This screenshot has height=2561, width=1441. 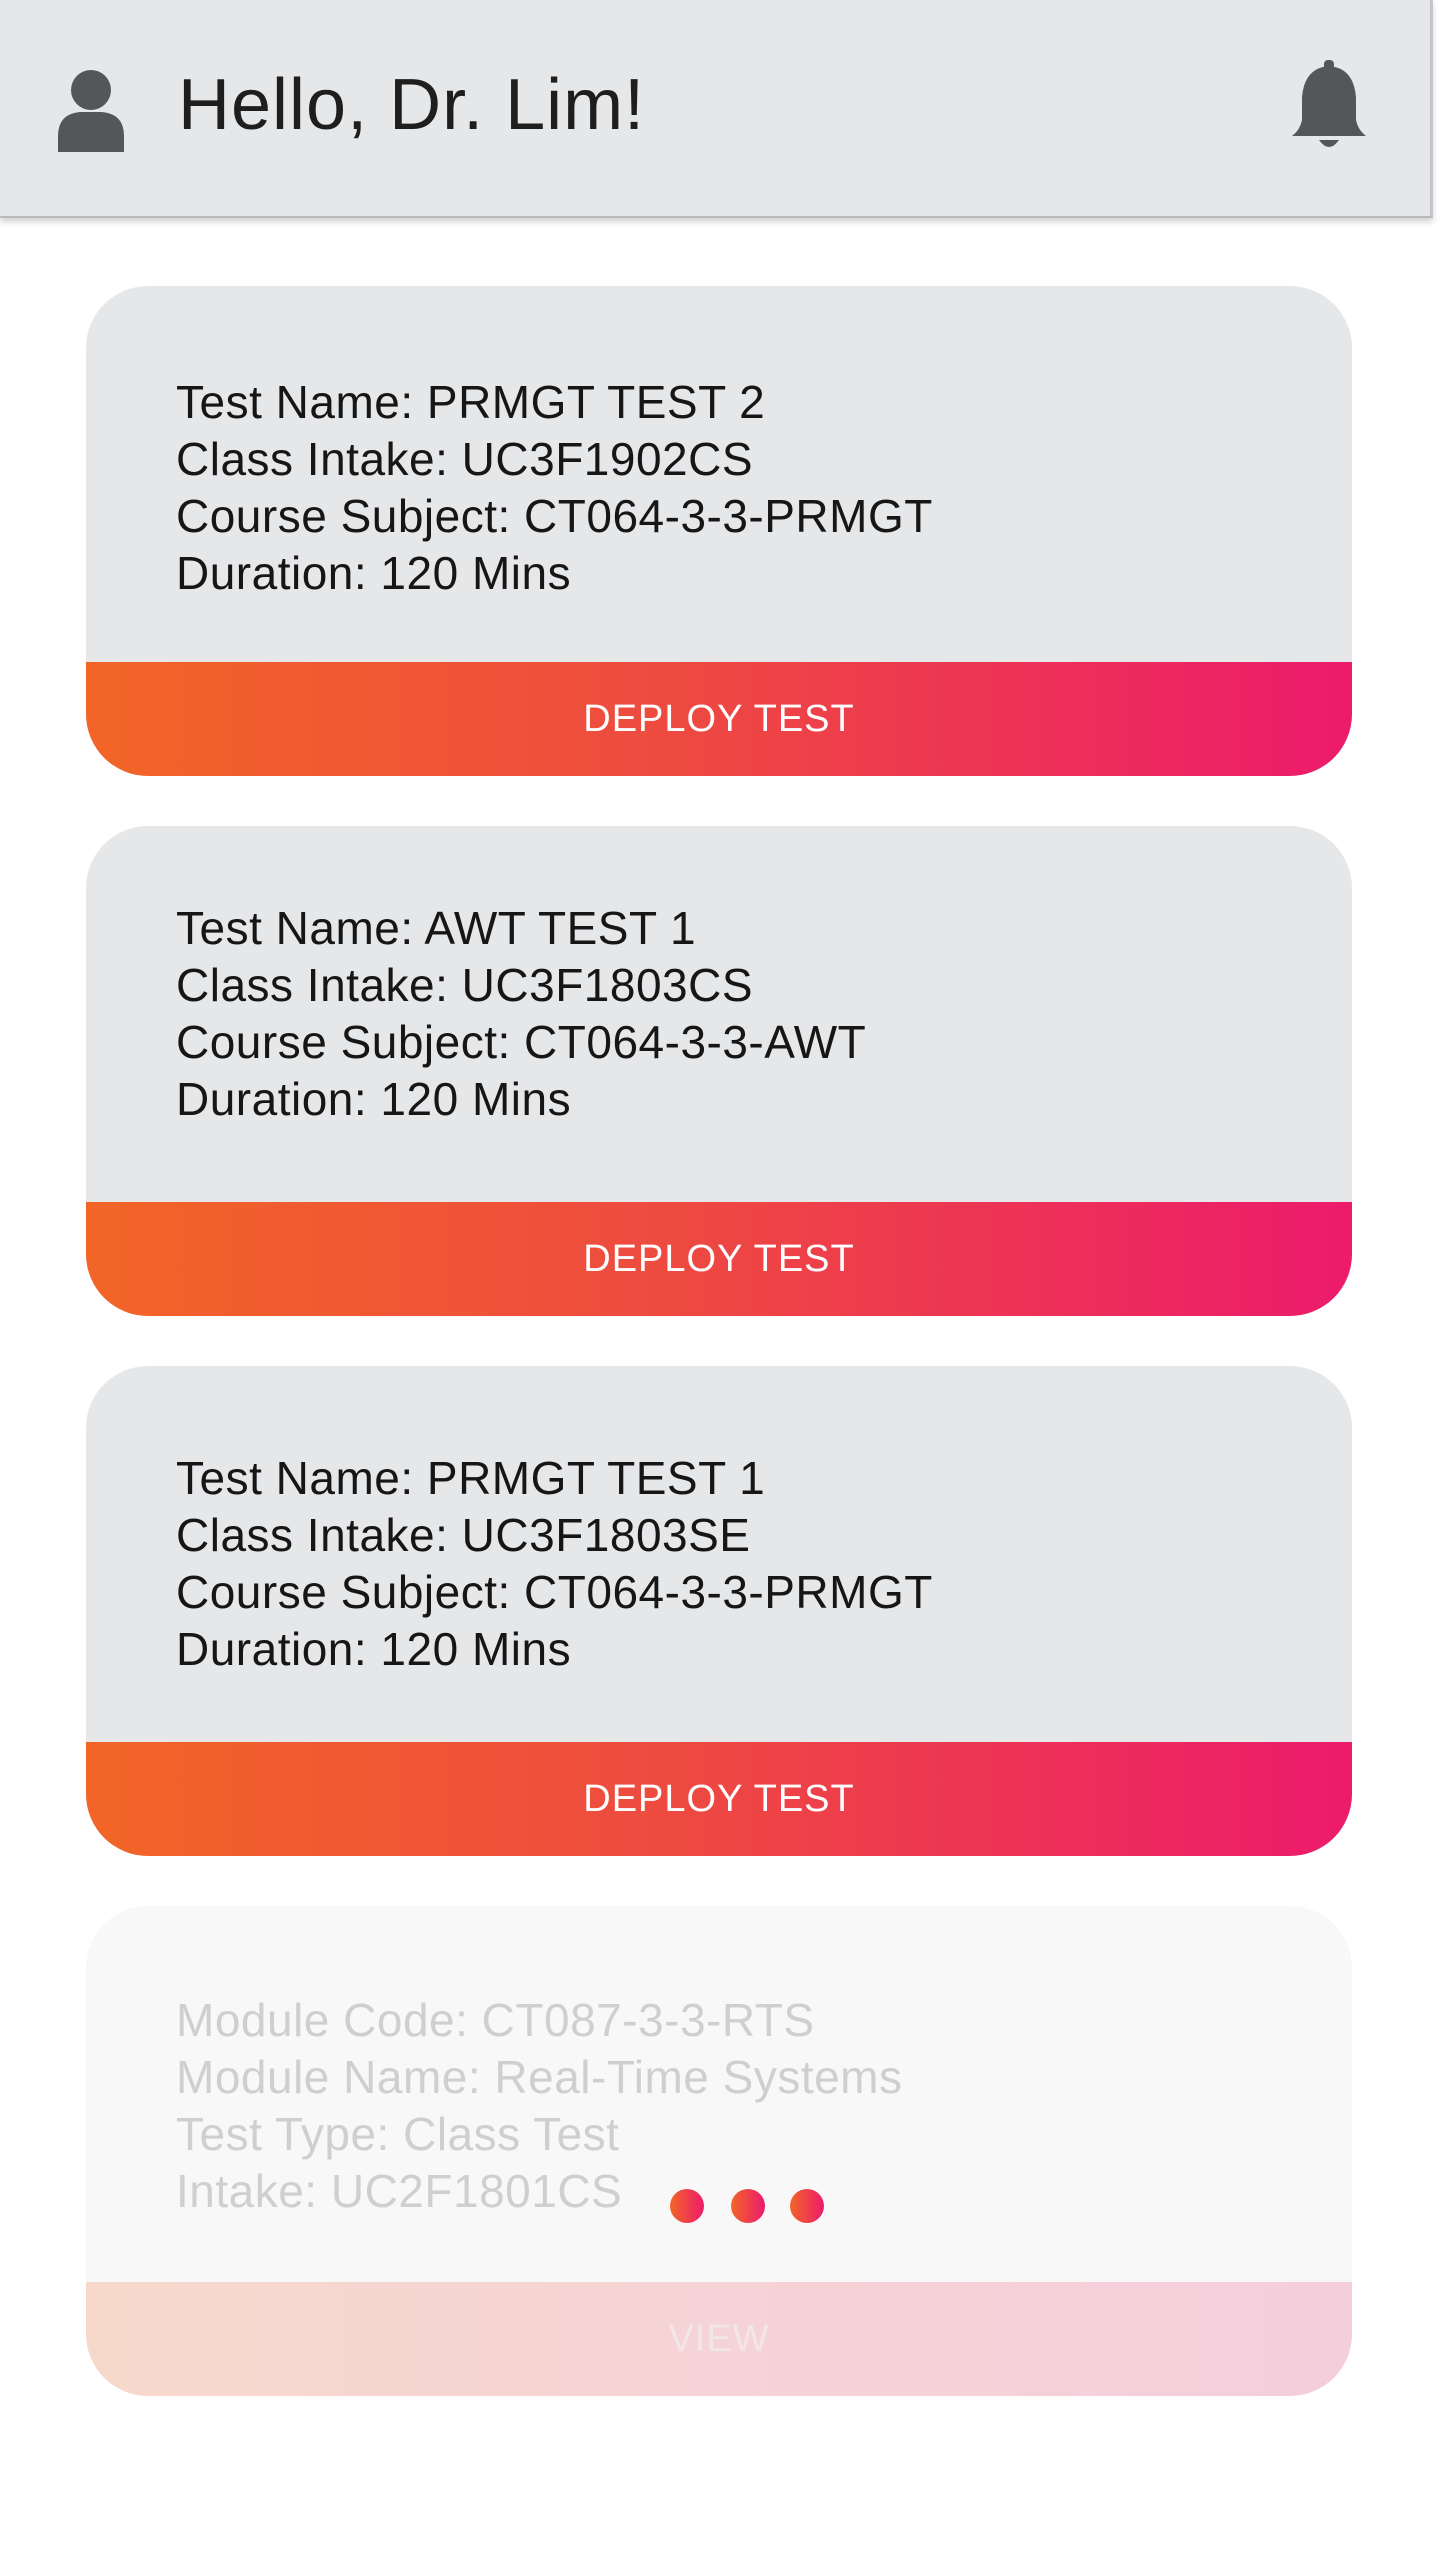 I want to click on test-type: Test Type: Class Test, so click(x=398, y=2134).